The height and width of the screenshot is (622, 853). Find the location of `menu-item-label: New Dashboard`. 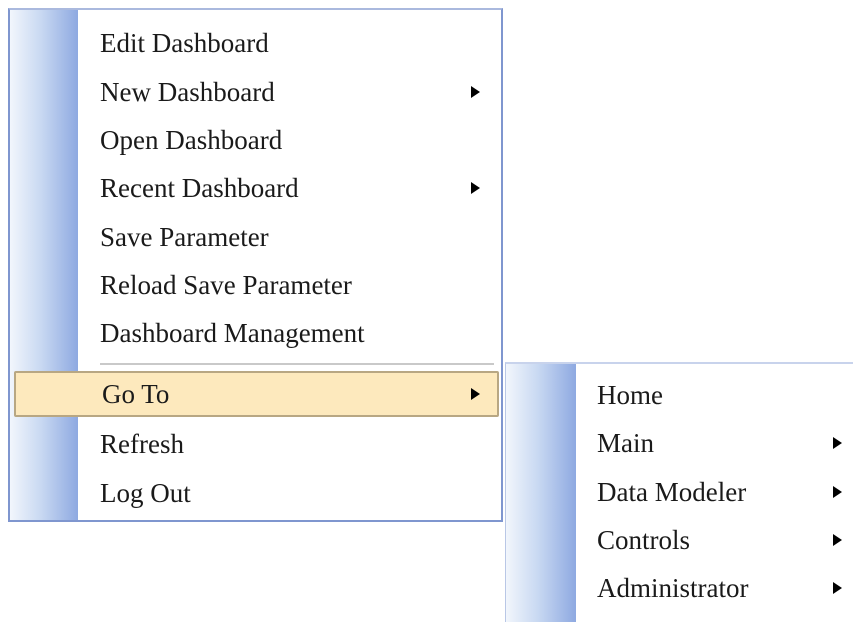

menu-item-label: New Dashboard is located at coordinates (187, 92).